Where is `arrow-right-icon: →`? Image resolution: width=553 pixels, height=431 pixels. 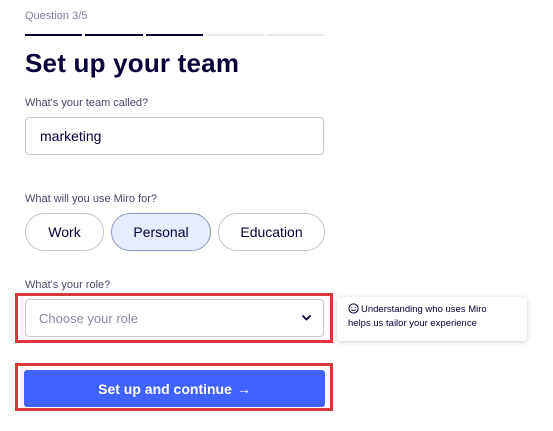
arrow-right-icon: → is located at coordinates (243, 388).